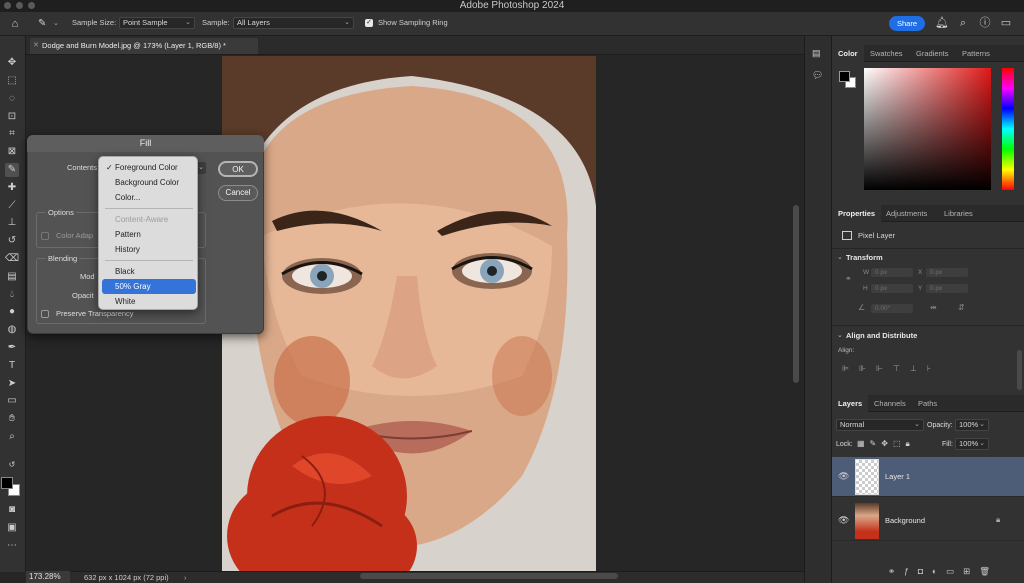 This screenshot has width=1024, height=583. Describe the element at coordinates (45, 236) in the screenshot. I see `color-adaptation-checkbox` at that location.